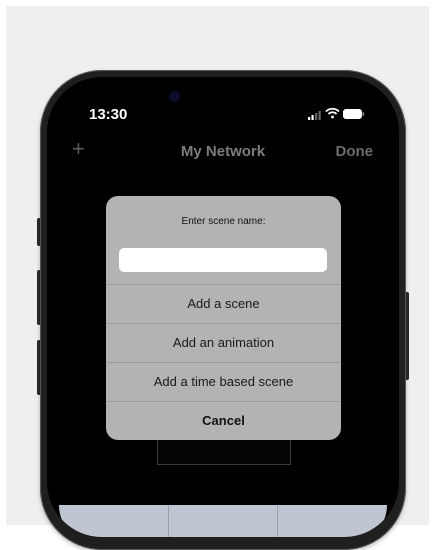 The height and width of the screenshot is (550, 435). What do you see at coordinates (223, 521) in the screenshot?
I see `bottom-tab-bar` at bounding box center [223, 521].